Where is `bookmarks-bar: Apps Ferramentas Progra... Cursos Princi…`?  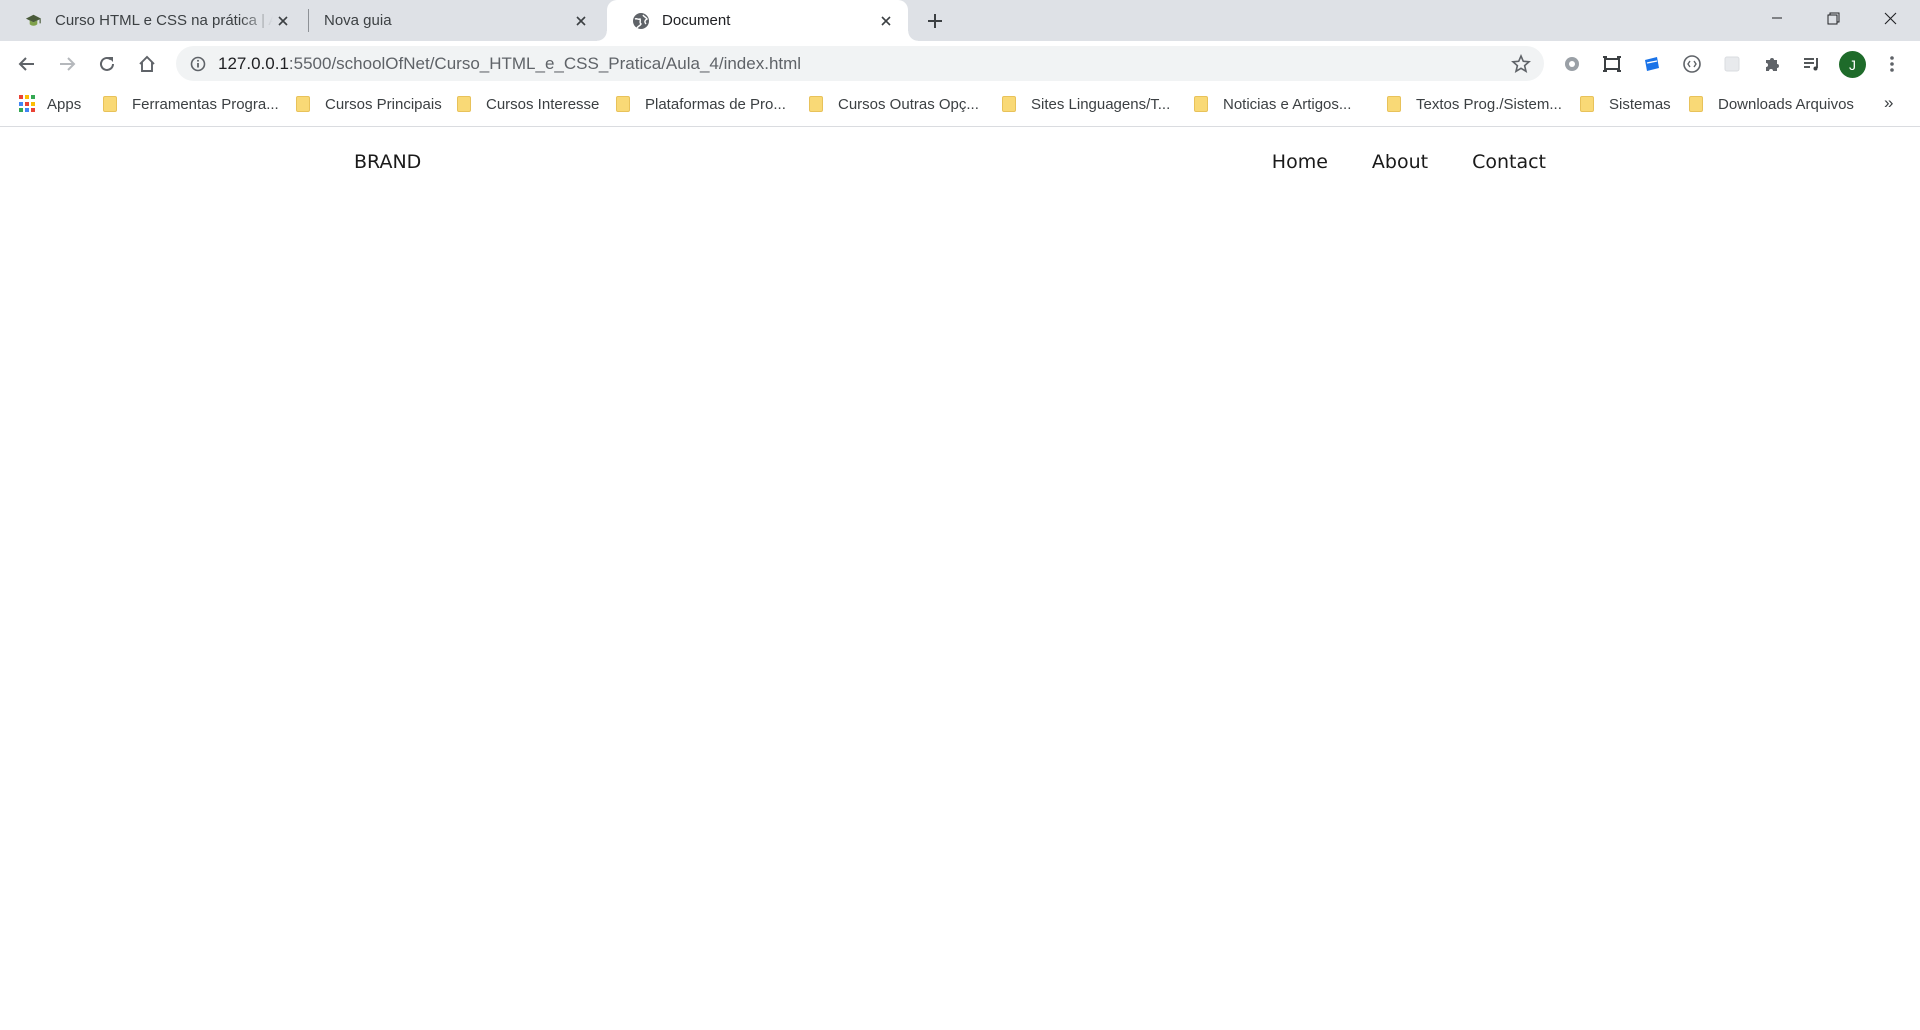 bookmarks-bar: Apps Ferramentas Progra... Cursos Princi… is located at coordinates (960, 107).